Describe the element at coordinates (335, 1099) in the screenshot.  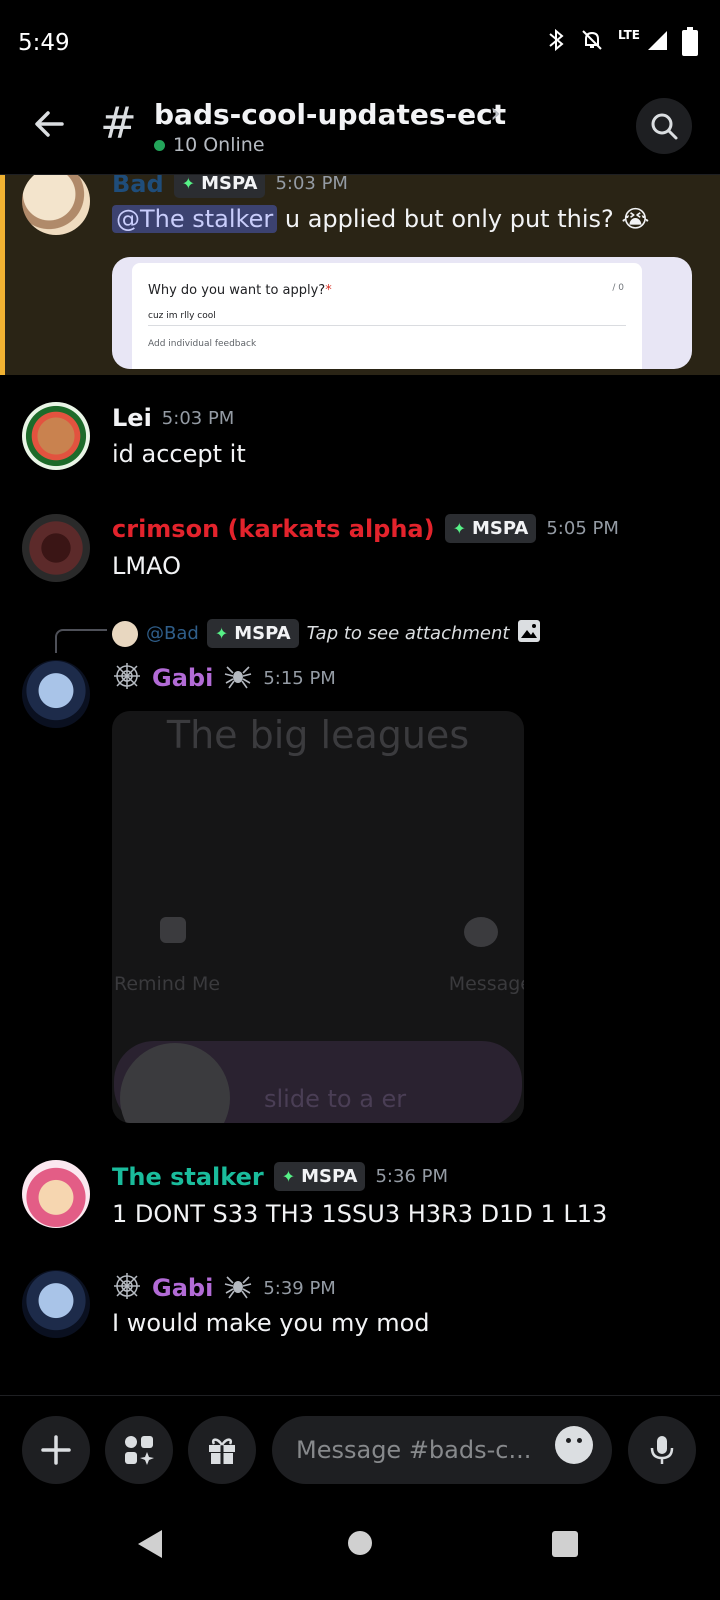
I see `slider-text: slide to a er` at that location.